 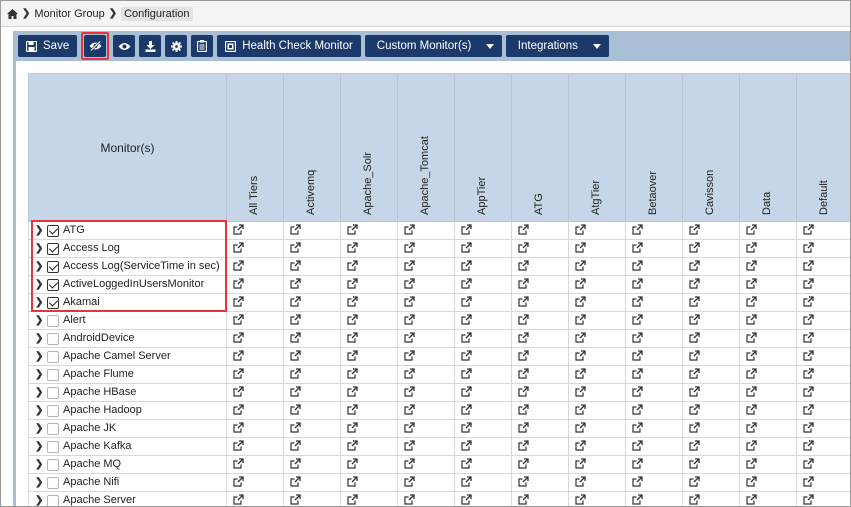 What do you see at coordinates (124, 46) in the screenshot?
I see `view-button` at bounding box center [124, 46].